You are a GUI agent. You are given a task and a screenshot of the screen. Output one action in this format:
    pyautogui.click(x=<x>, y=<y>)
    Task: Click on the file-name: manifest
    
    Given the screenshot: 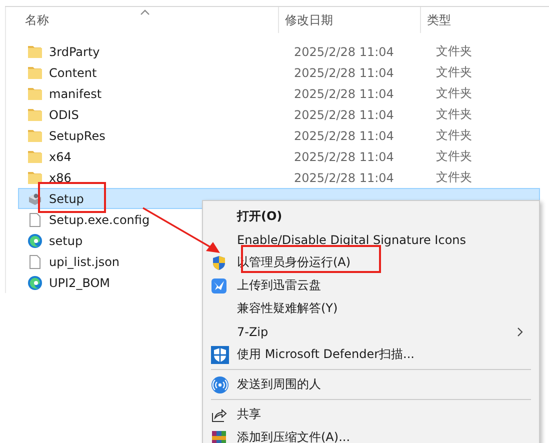 What is the action you would take?
    pyautogui.click(x=75, y=93)
    